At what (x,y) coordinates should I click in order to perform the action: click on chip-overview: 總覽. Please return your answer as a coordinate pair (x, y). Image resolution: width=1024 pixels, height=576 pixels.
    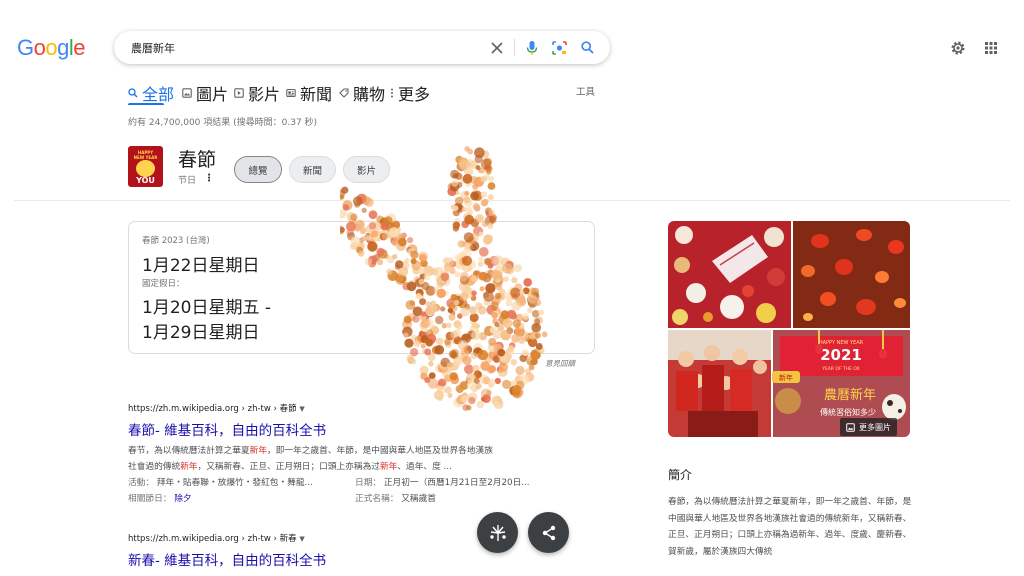
    Looking at the image, I should click on (258, 169).